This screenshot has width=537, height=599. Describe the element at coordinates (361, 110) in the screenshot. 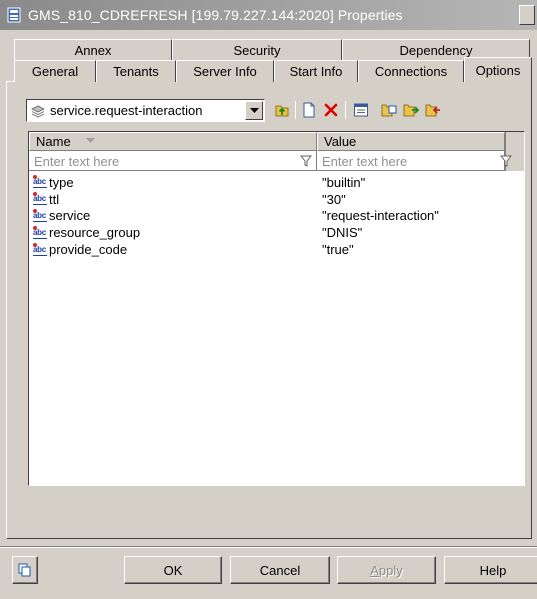

I see `properties-icon` at that location.